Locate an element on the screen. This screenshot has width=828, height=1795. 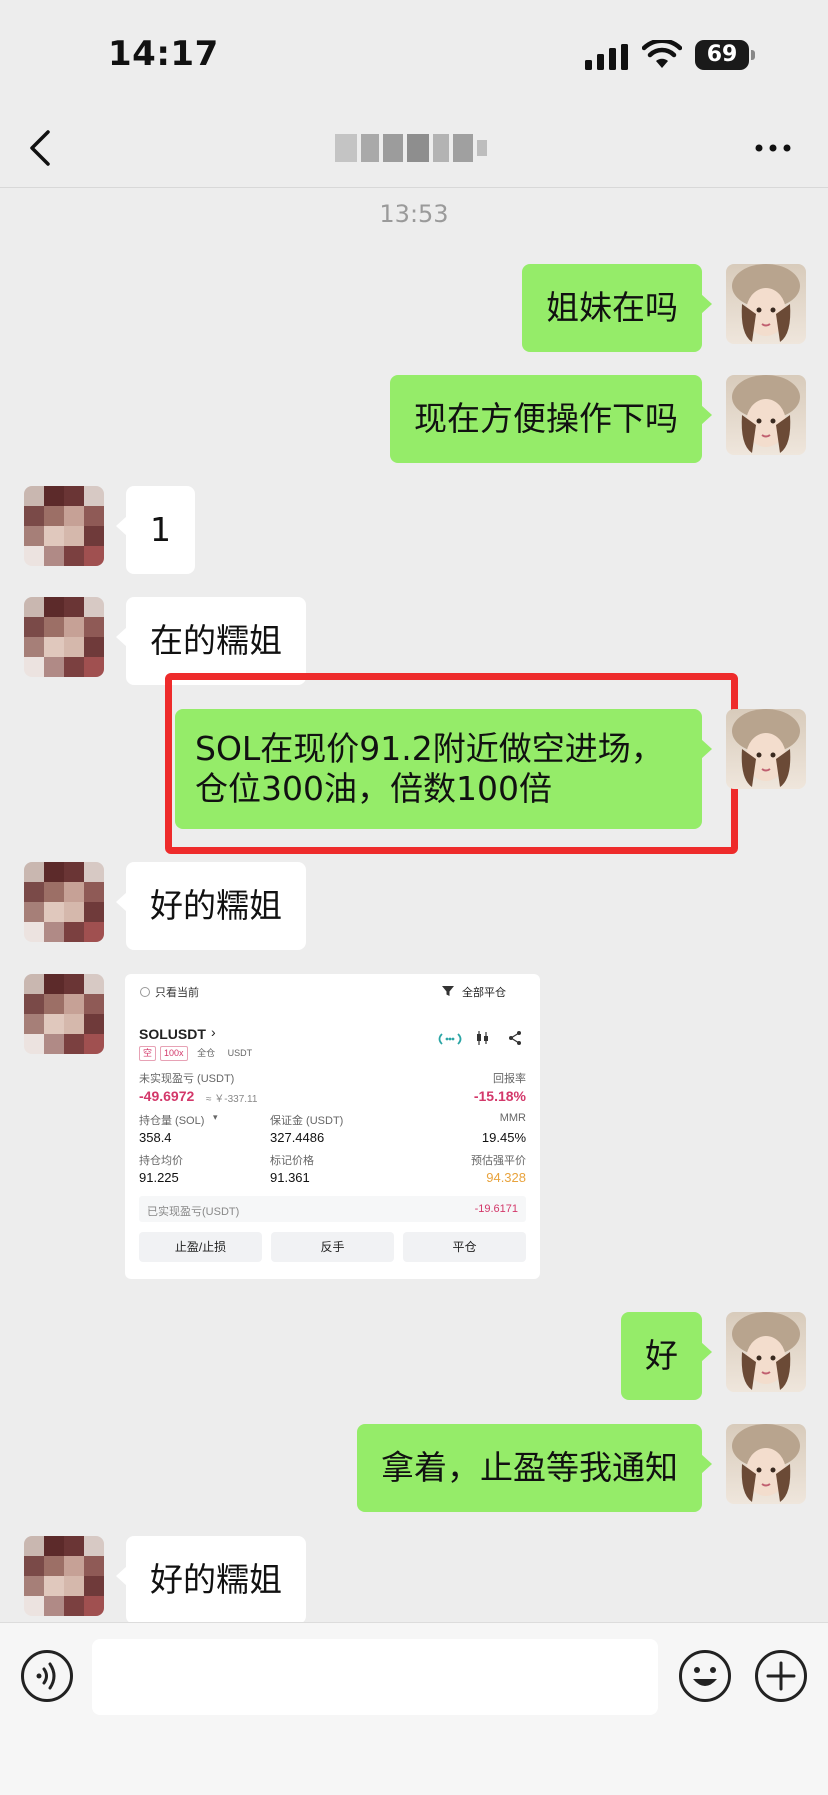
checkbox-icon is located at coordinates (145, 992).